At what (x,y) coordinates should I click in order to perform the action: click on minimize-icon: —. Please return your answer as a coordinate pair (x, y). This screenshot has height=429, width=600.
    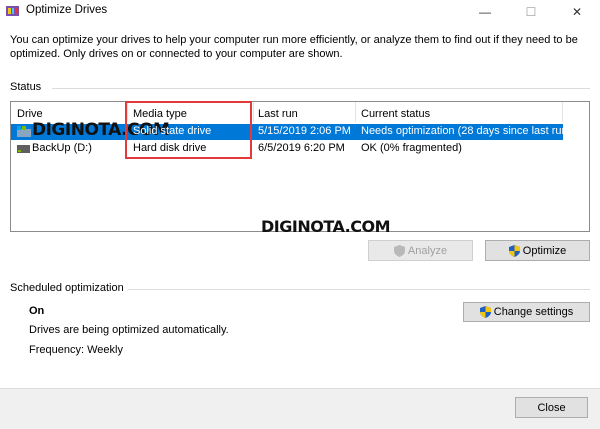
    Looking at the image, I should click on (485, 12).